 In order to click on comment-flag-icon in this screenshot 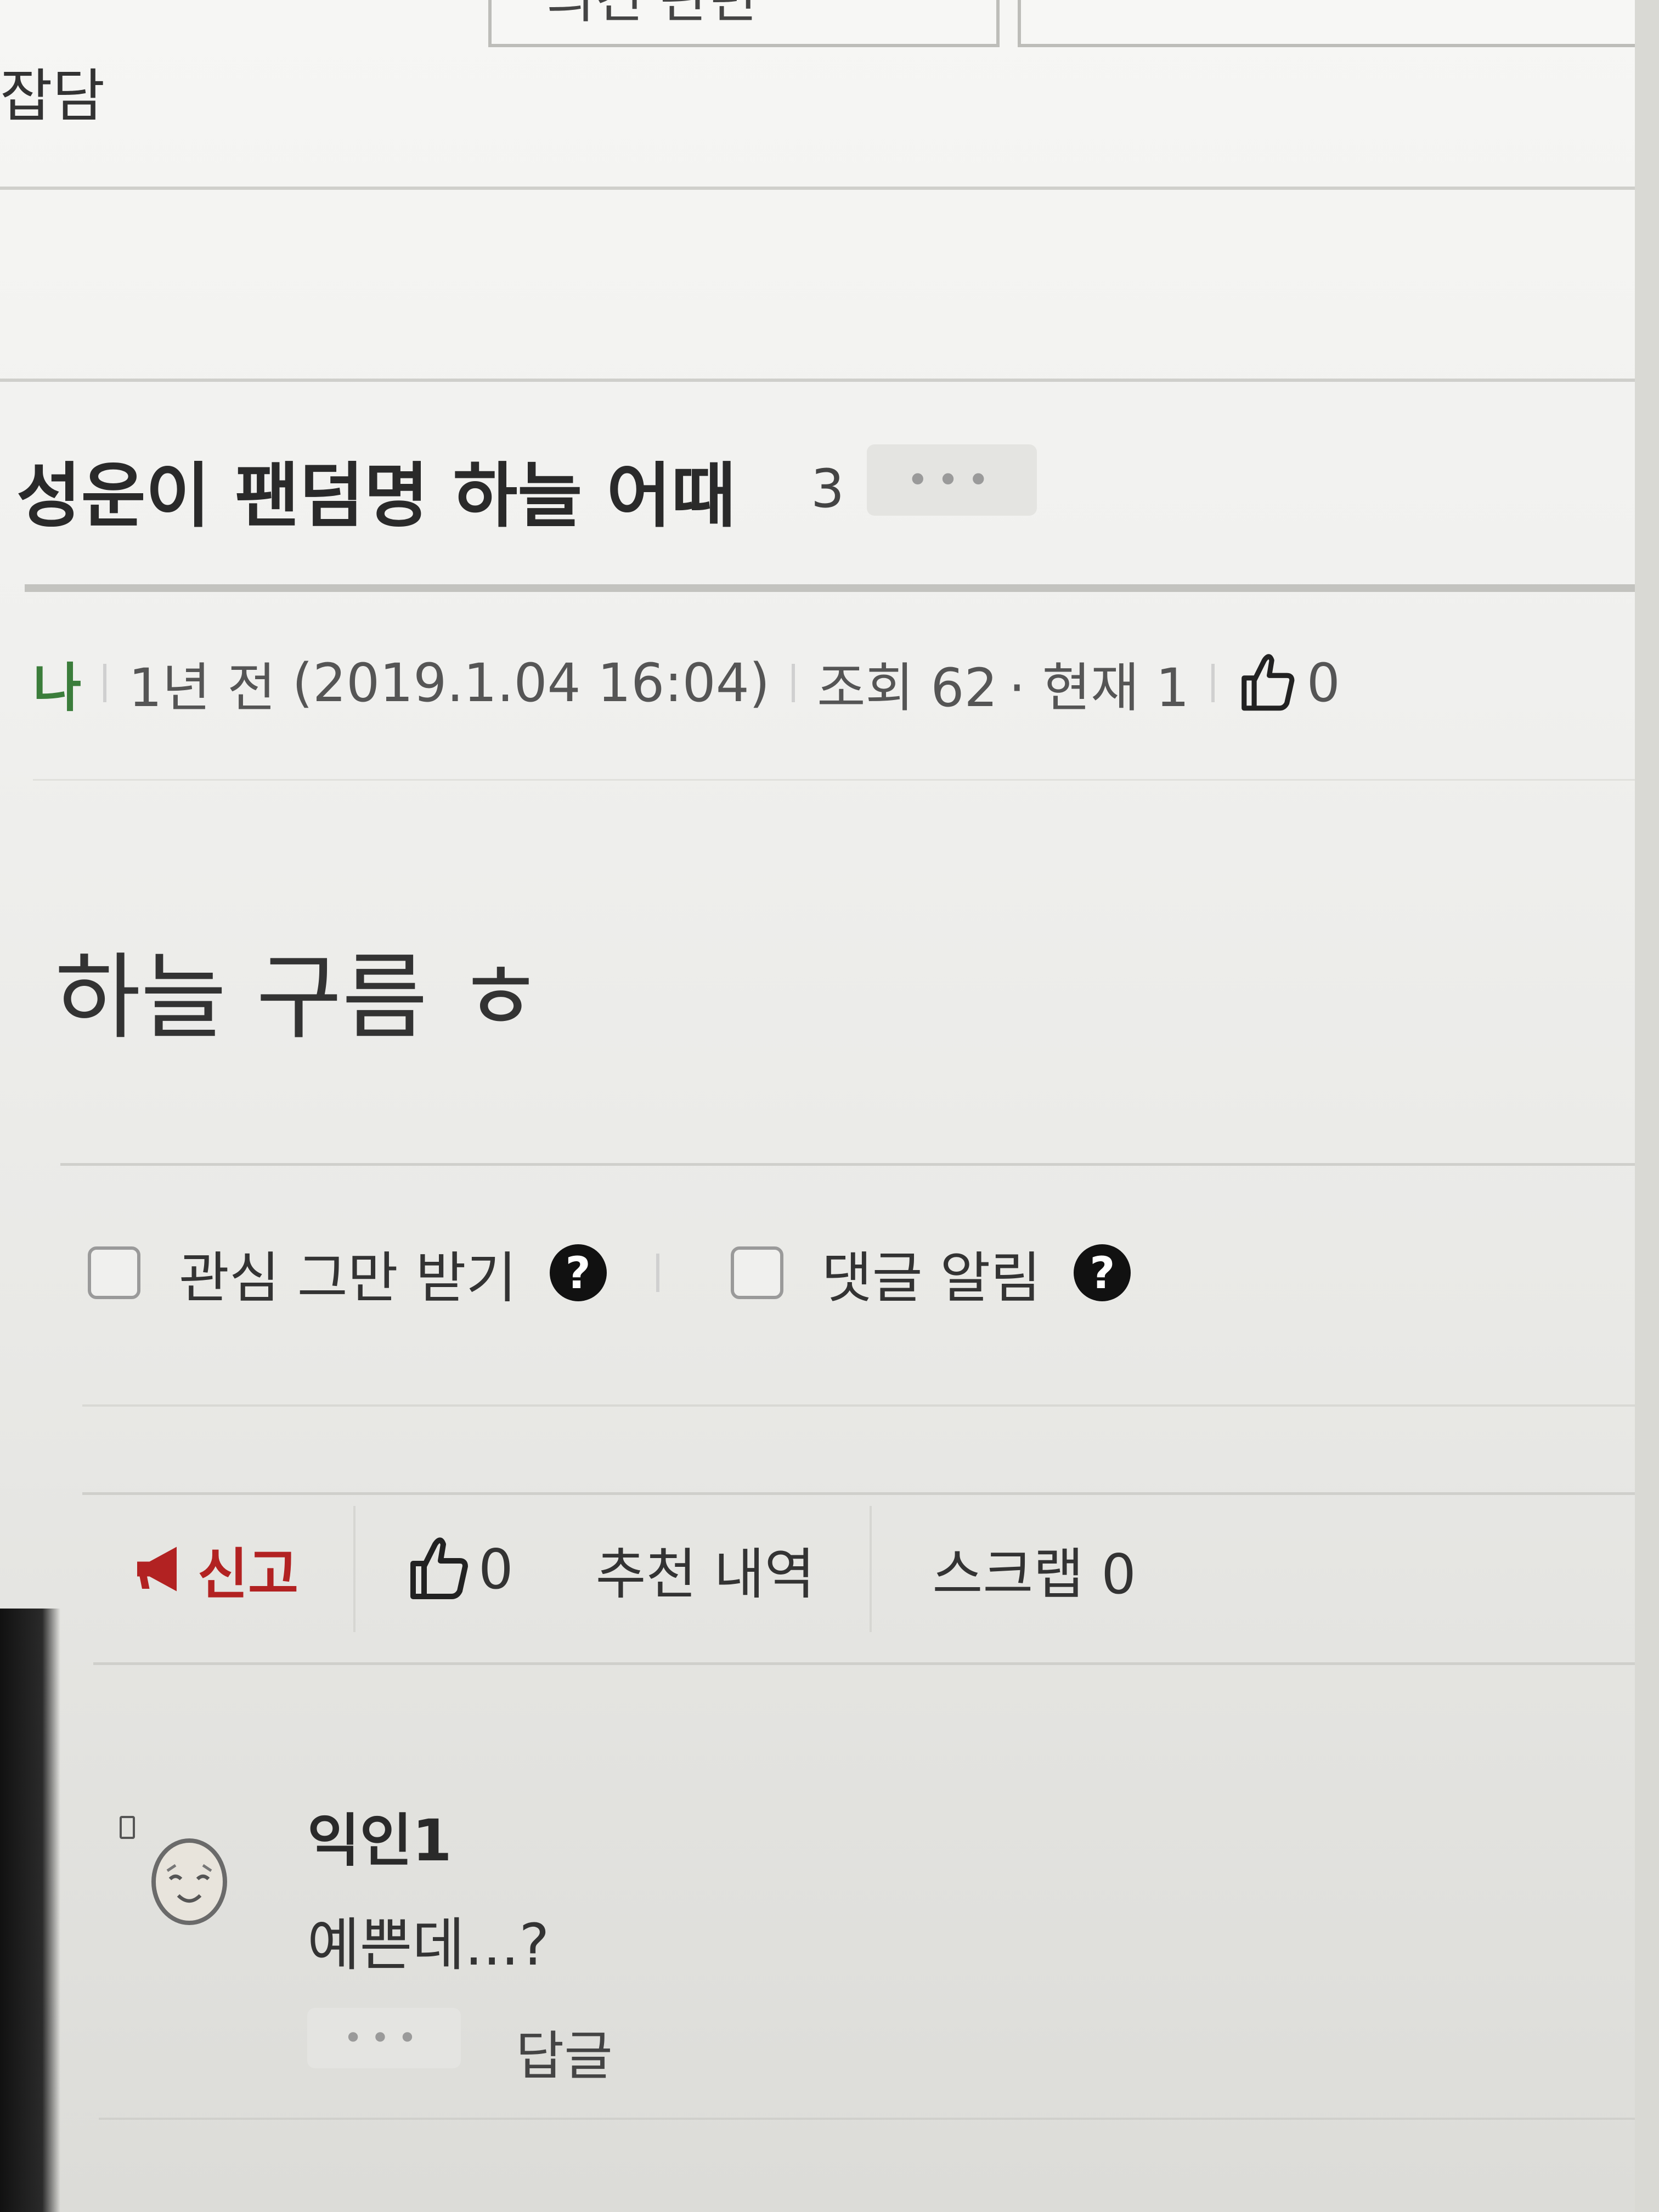, I will do `click(128, 1827)`.